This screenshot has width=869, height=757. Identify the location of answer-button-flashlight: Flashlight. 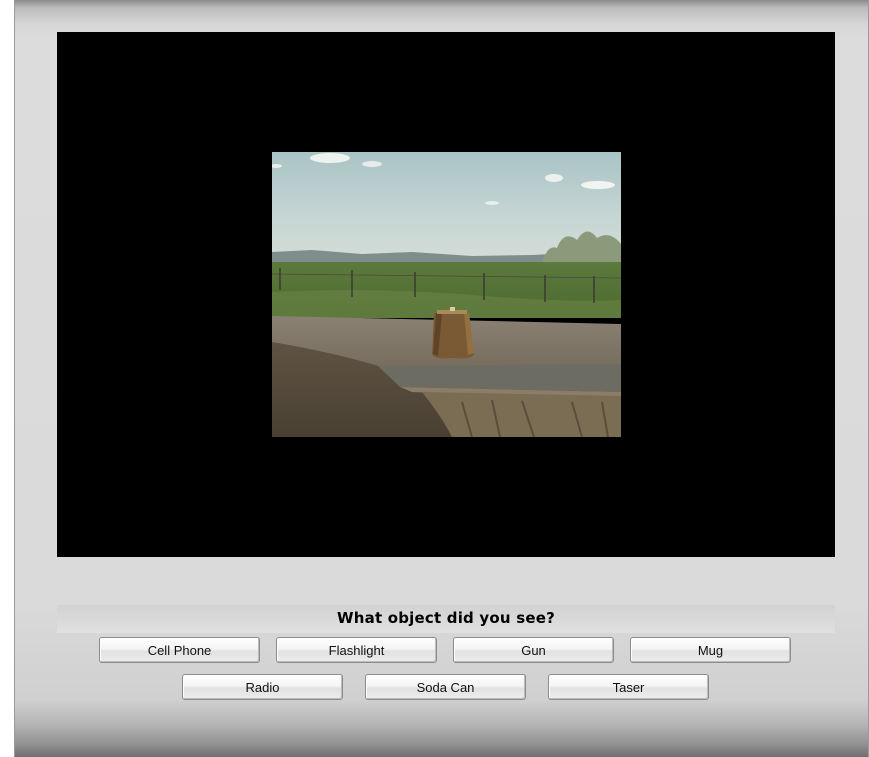
(356, 650).